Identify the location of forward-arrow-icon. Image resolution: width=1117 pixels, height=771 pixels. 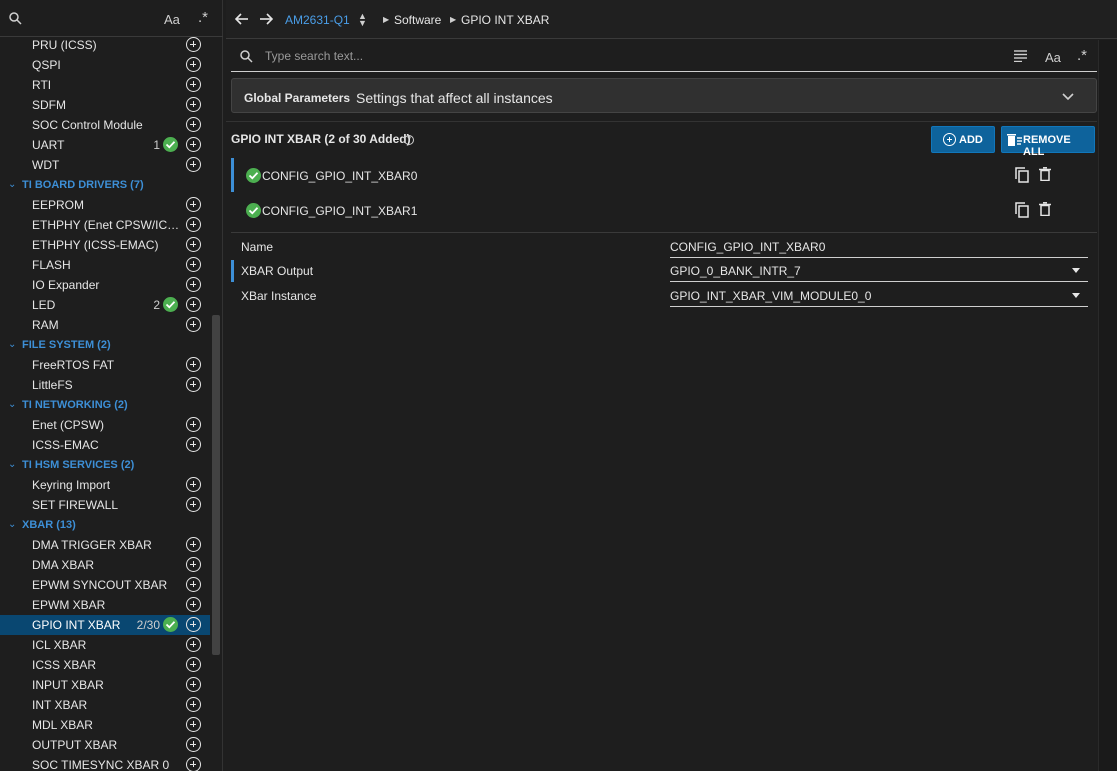
(266, 20).